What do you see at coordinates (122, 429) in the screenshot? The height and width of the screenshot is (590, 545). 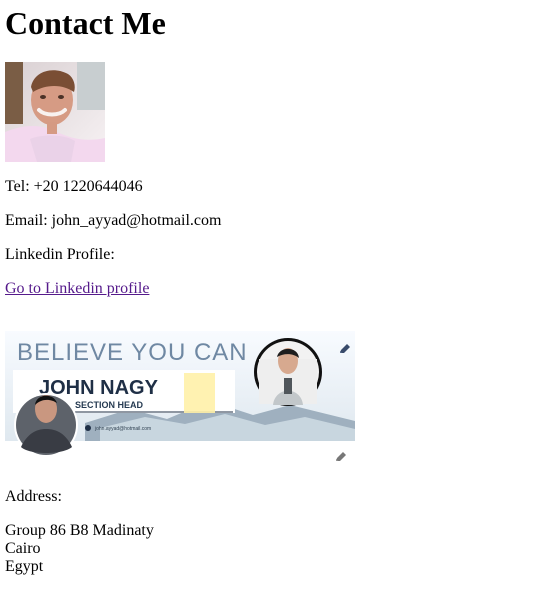 I see `banner-contact: john.ayyad@hotmail.com` at bounding box center [122, 429].